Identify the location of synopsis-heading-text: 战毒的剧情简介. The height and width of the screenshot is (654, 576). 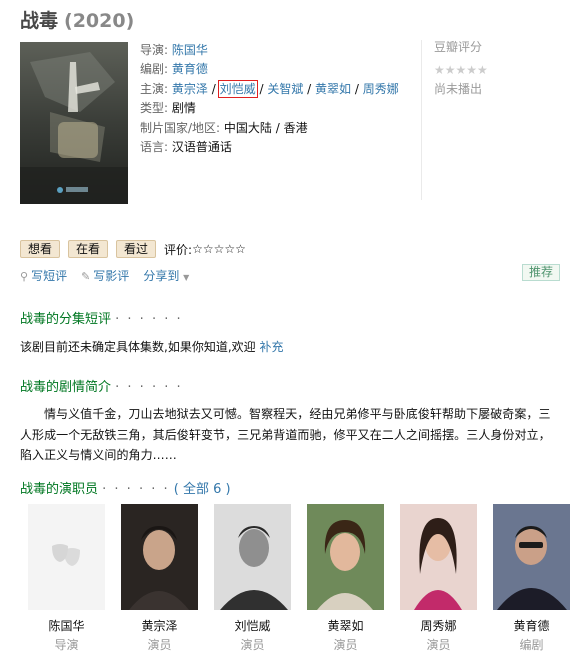
(66, 387).